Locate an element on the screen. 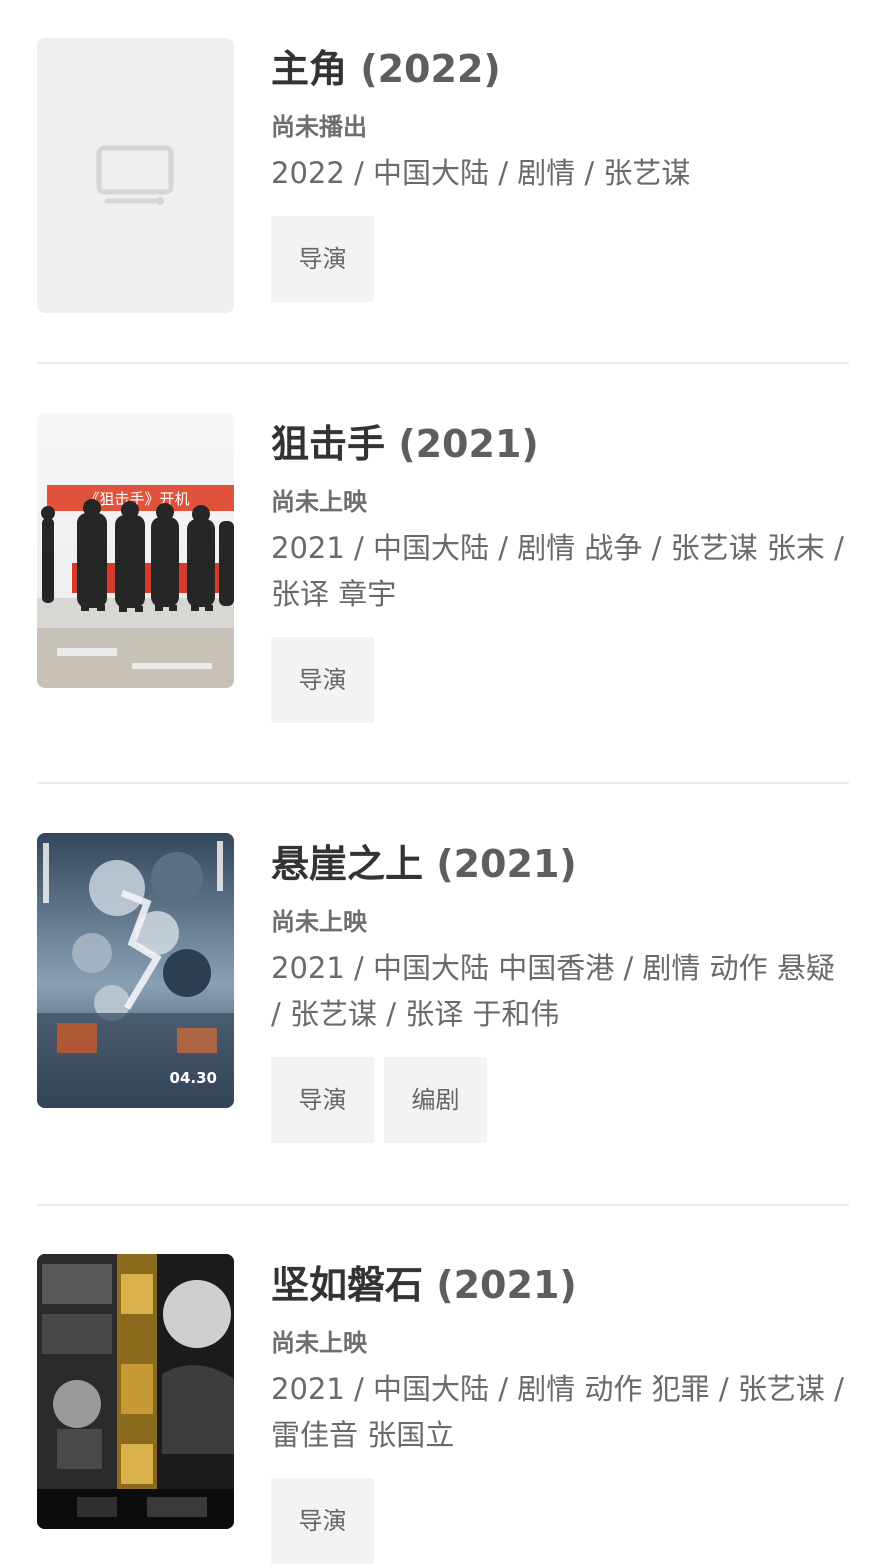 This screenshot has width=885, height=1564. tv-icon is located at coordinates (135, 175).